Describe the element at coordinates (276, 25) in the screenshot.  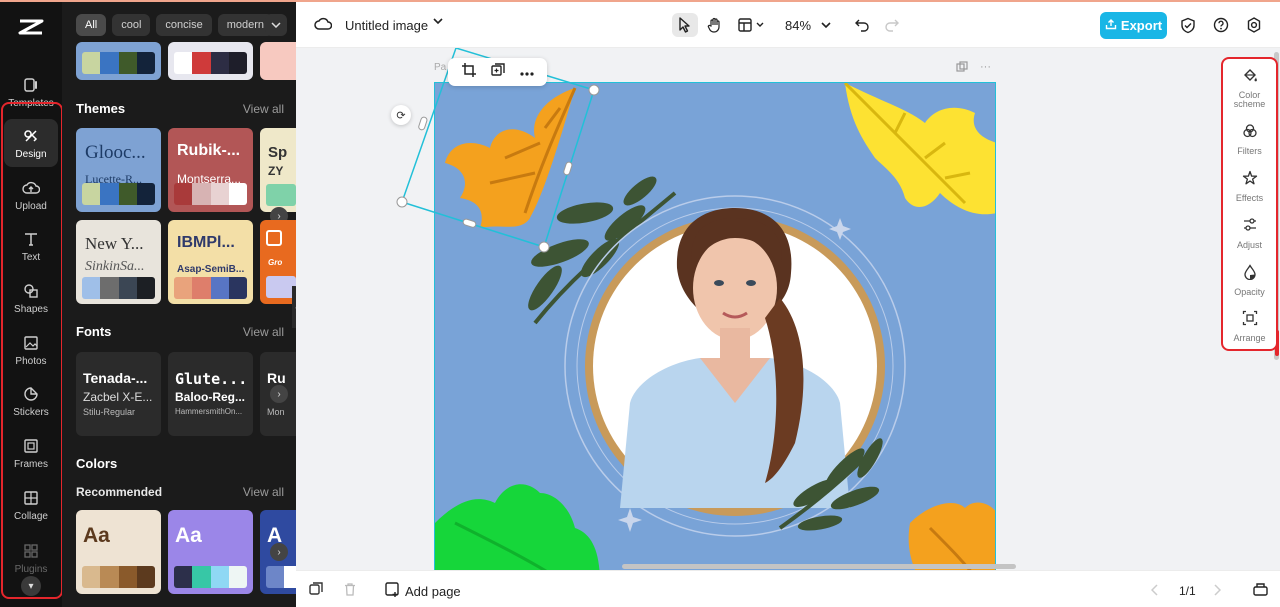
I see `filter-more-chevron-down-icon` at that location.